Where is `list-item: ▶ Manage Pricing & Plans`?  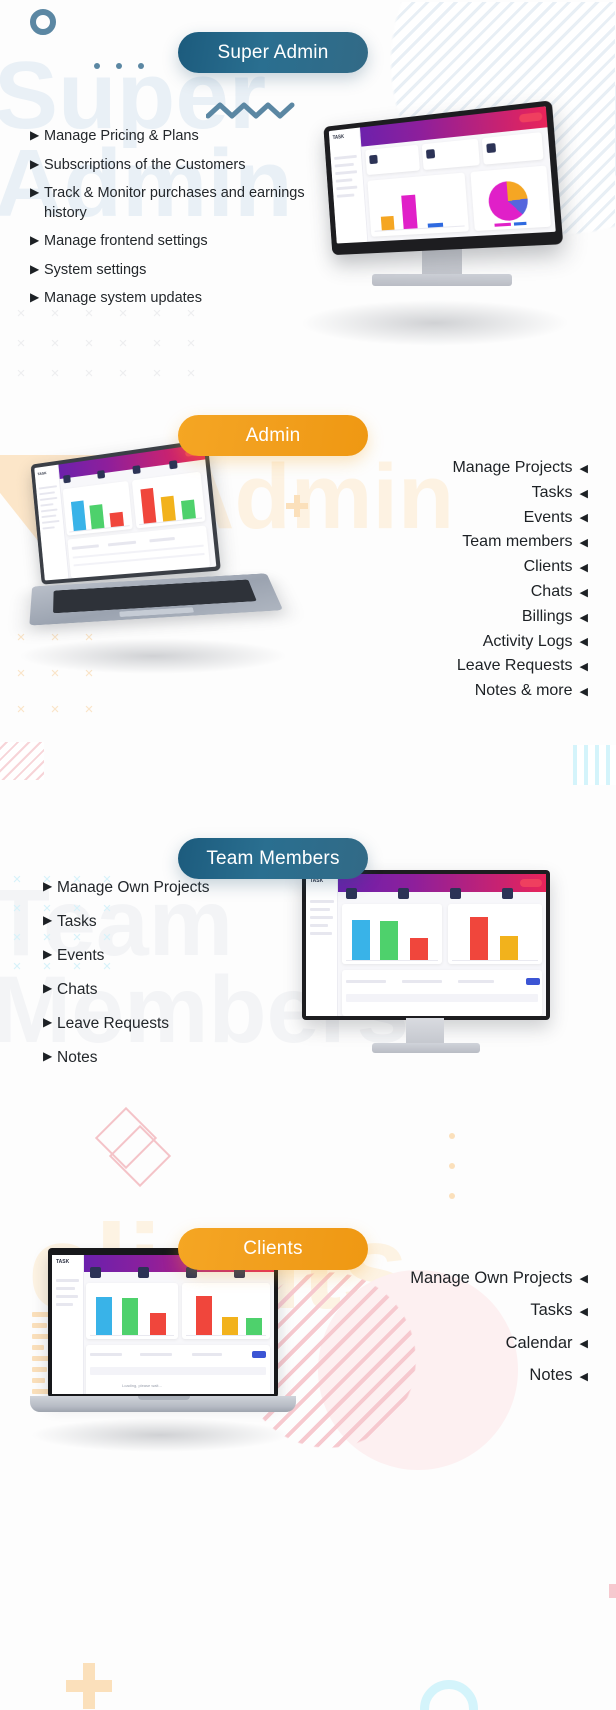 list-item: ▶ Manage Pricing & Plans is located at coordinates (175, 137).